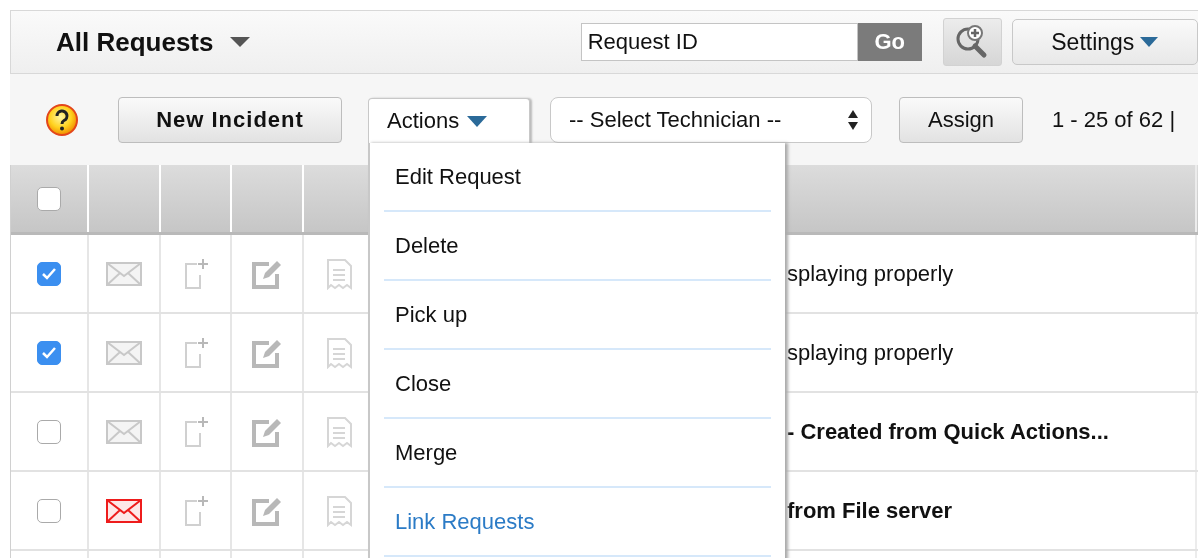 The image size is (1198, 558). I want to click on search-field: Request ID, so click(719, 42).